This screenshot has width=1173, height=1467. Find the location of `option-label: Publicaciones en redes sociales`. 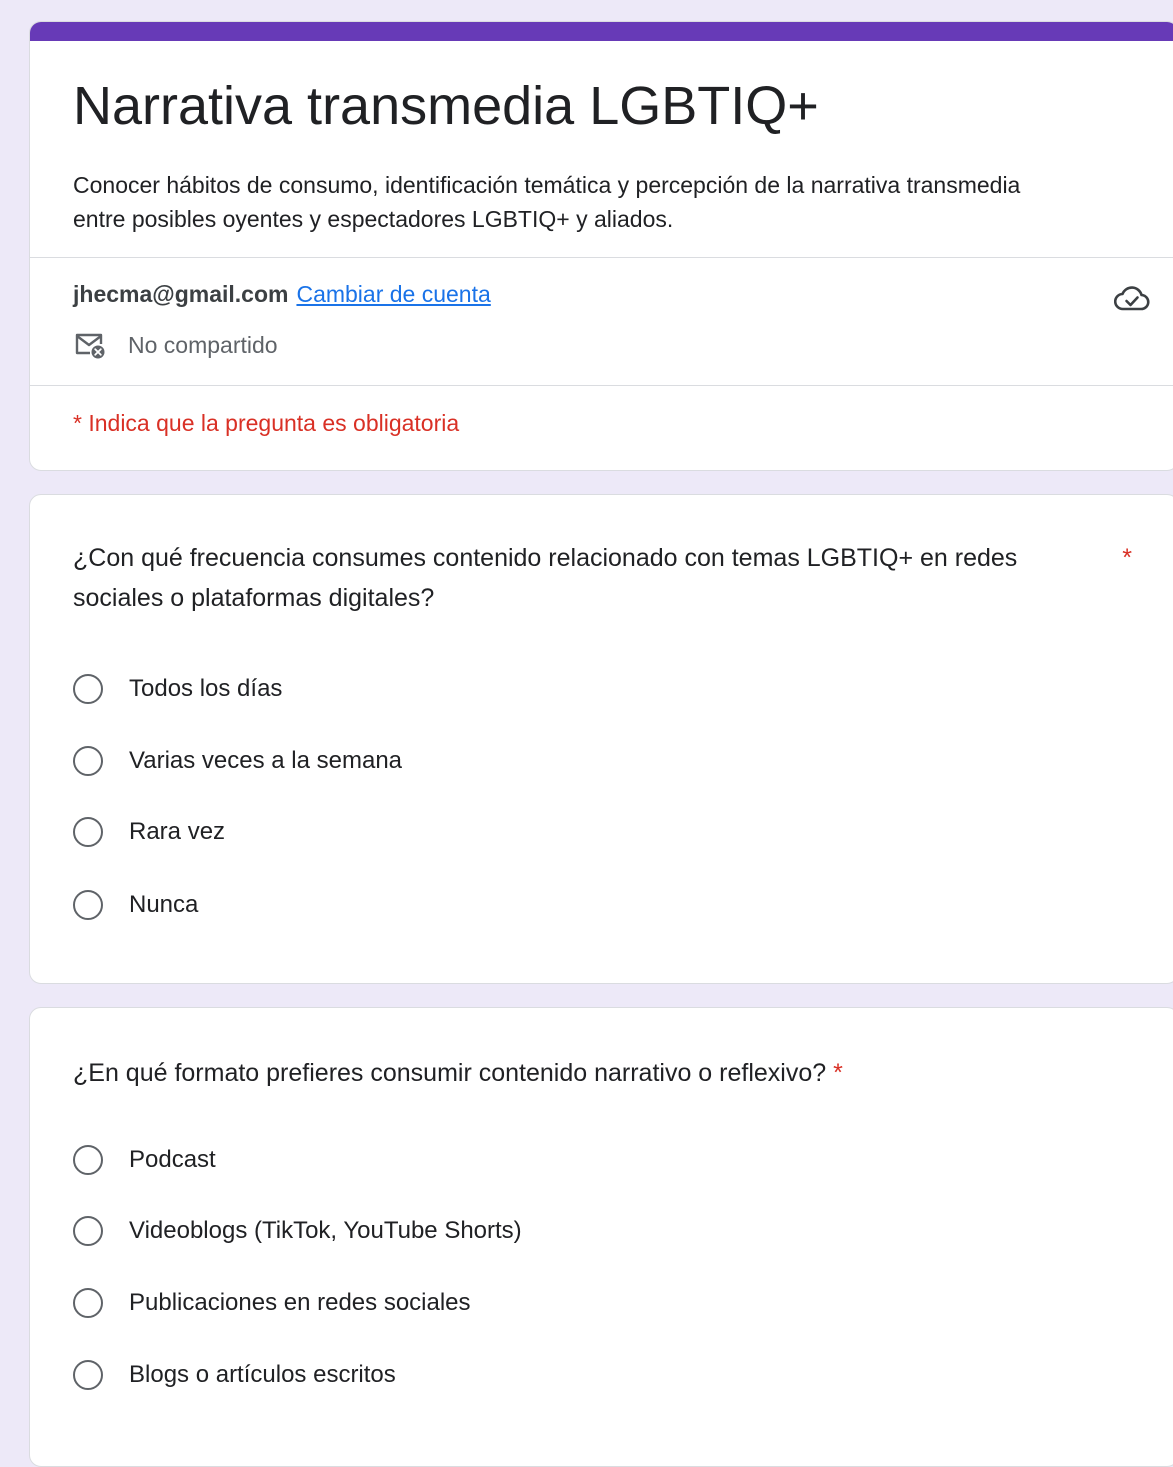

option-label: Publicaciones en redes sociales is located at coordinates (300, 1302).